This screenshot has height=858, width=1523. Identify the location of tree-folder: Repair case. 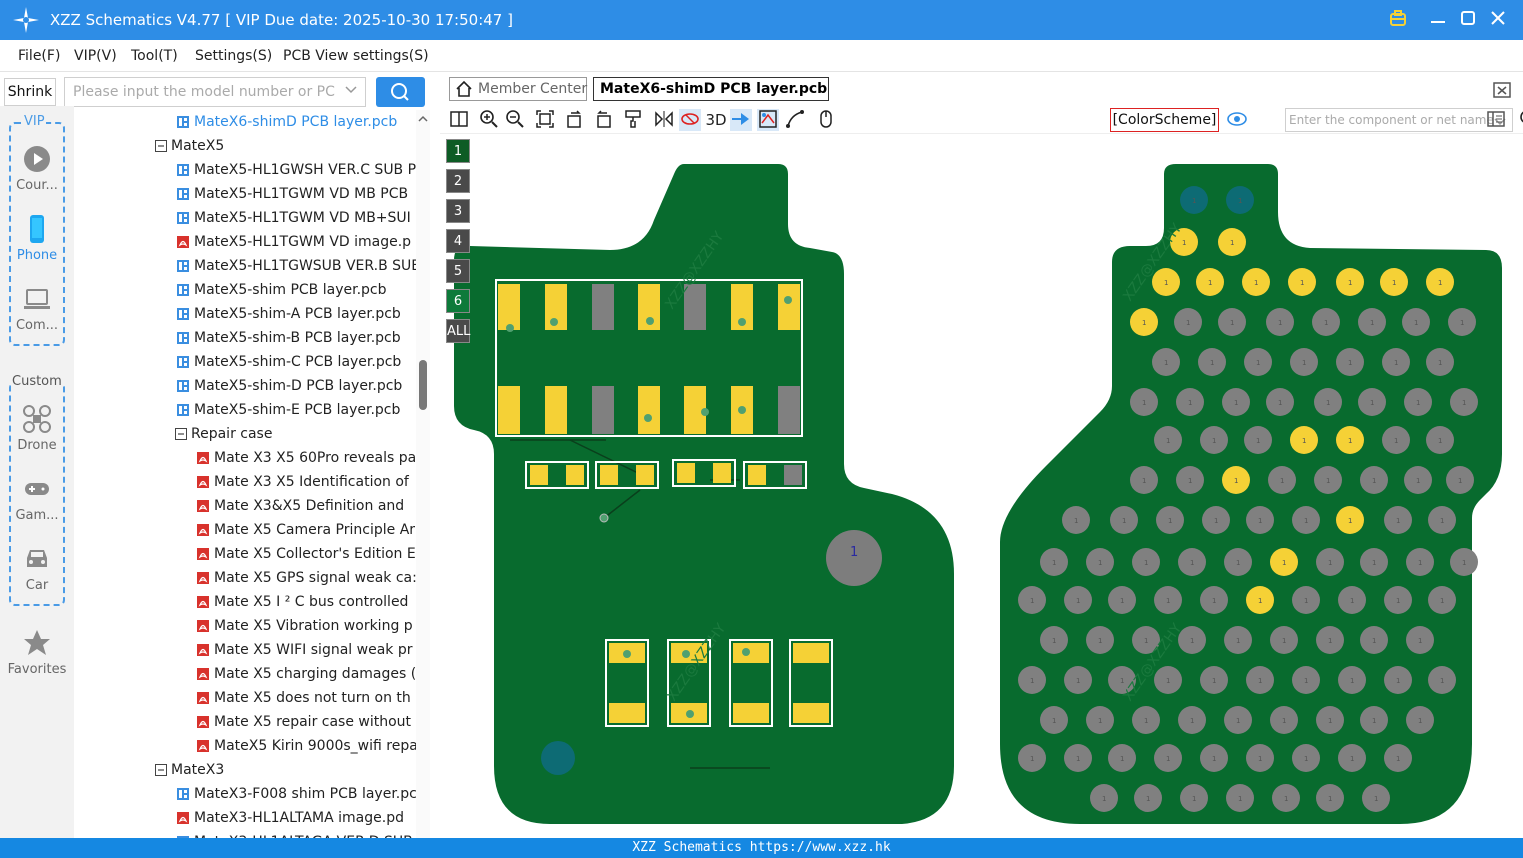
(223, 434).